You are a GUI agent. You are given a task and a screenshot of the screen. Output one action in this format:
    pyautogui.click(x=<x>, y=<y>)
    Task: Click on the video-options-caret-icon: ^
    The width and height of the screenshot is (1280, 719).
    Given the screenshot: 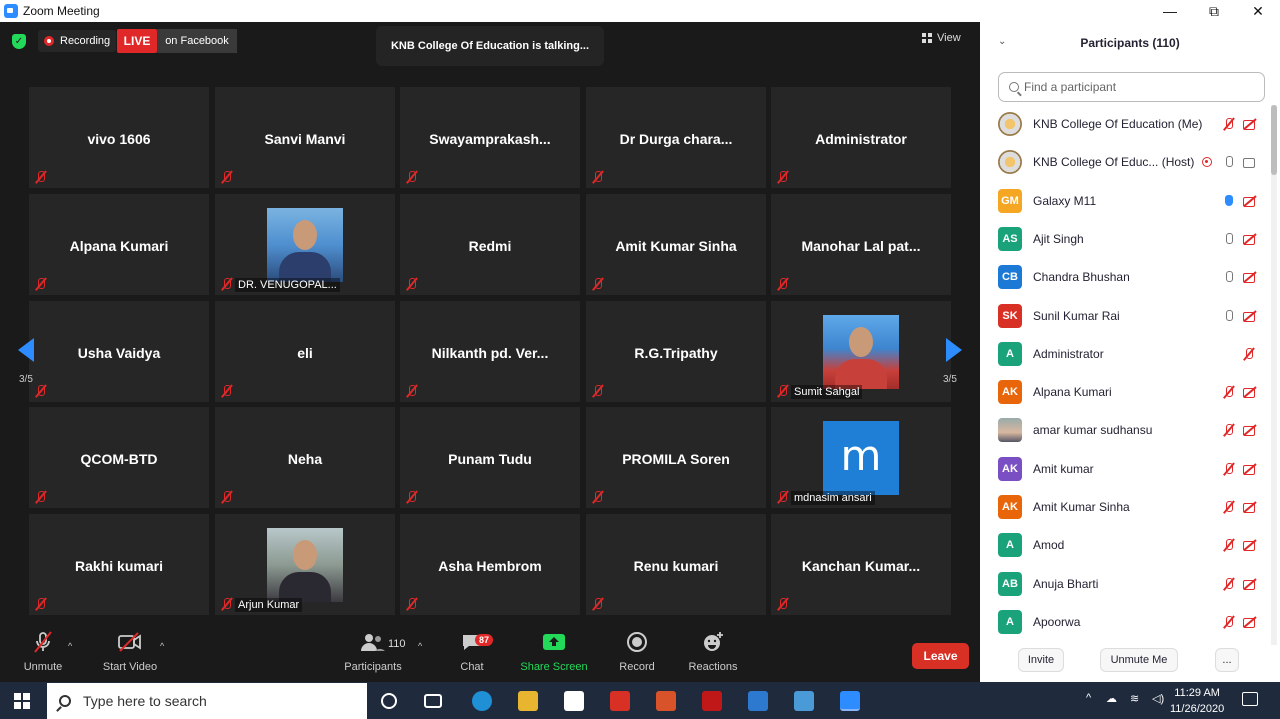 What is the action you would take?
    pyautogui.click(x=162, y=646)
    